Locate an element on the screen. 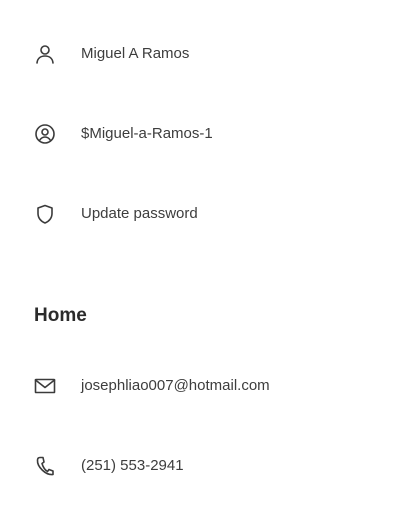  profile-handle: $Miguel-a-Ramos-1 is located at coordinates (147, 133).